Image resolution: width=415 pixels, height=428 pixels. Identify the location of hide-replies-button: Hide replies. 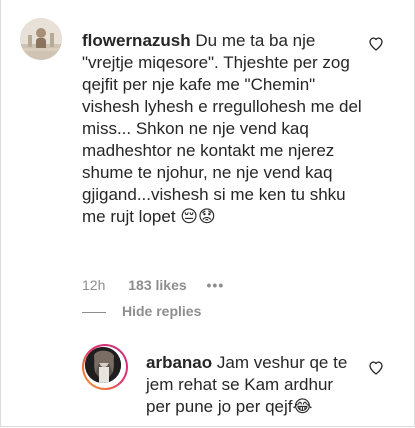
(141, 311).